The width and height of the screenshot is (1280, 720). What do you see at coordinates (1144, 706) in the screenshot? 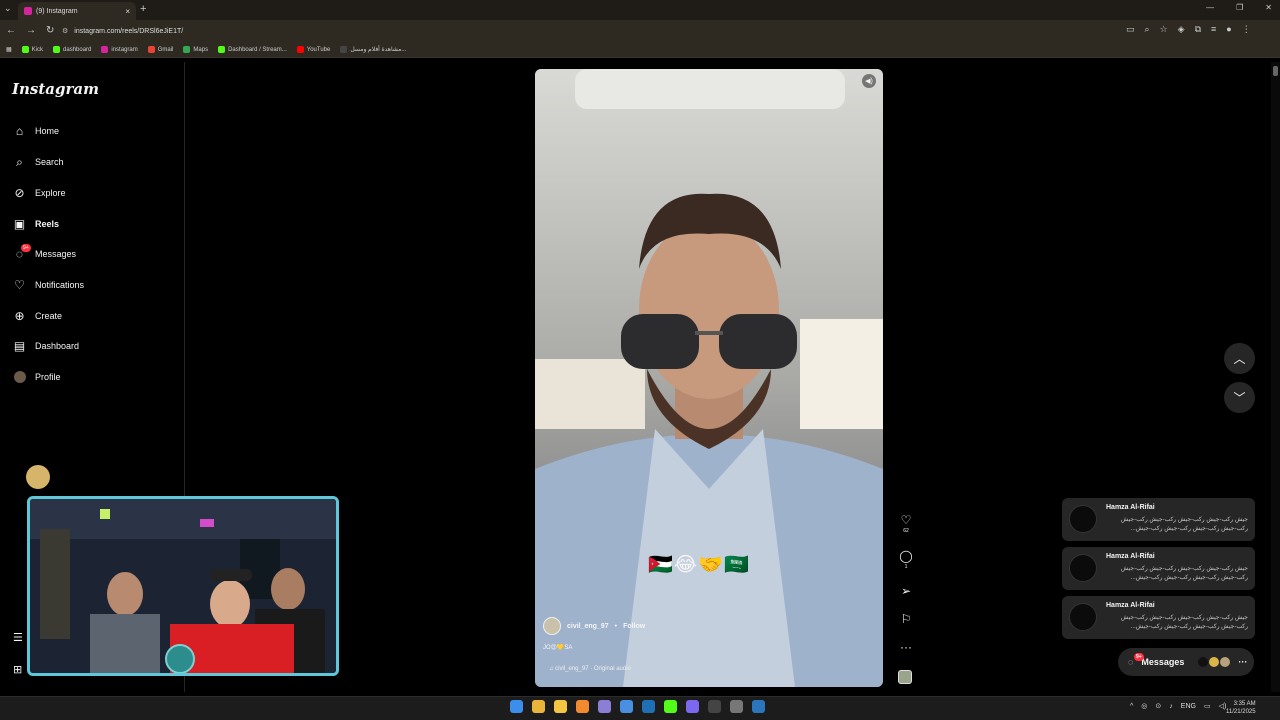
I see `app-tray-icon: ◎` at bounding box center [1144, 706].